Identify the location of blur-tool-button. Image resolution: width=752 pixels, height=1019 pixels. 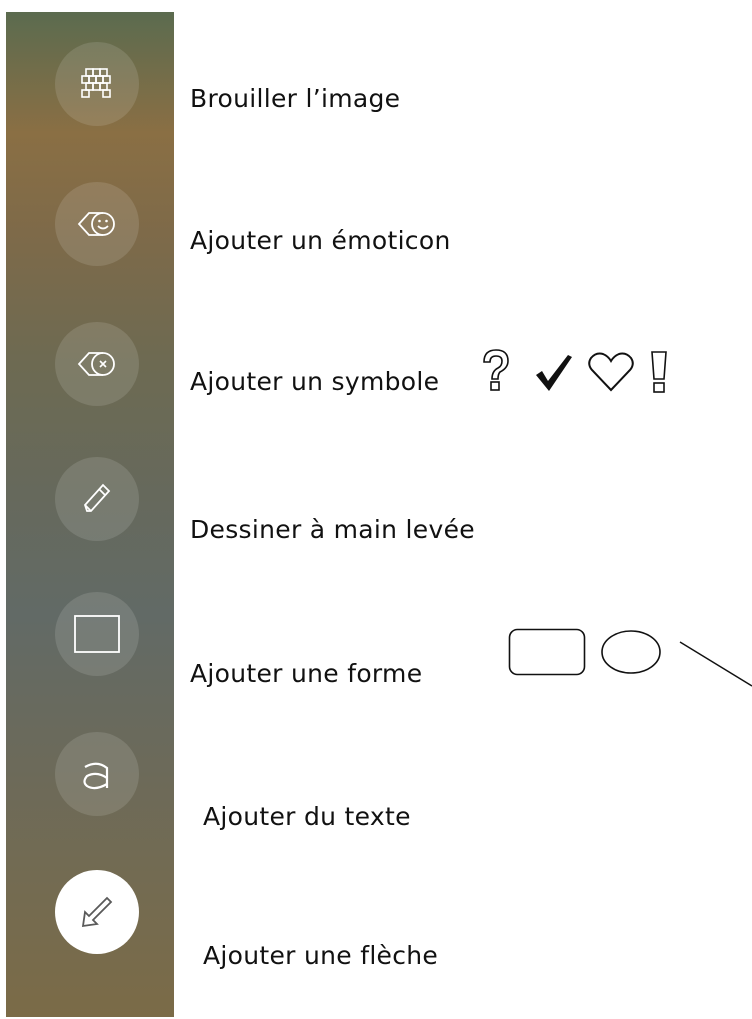
(97, 84).